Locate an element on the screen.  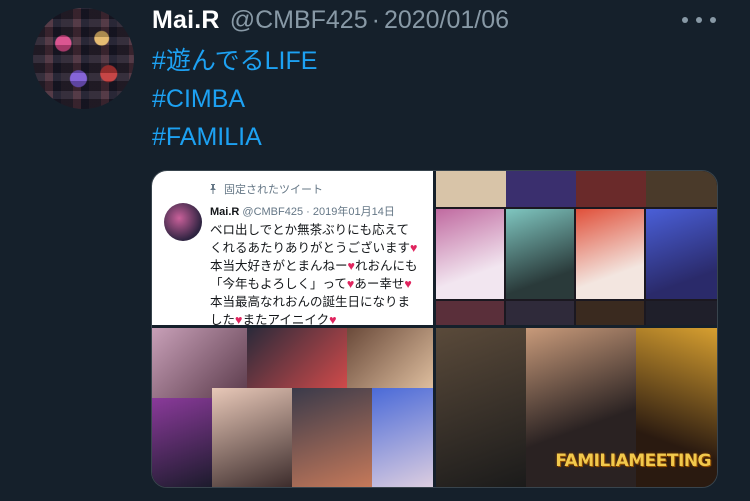
more-horizontal-icon is located at coordinates (699, 20).